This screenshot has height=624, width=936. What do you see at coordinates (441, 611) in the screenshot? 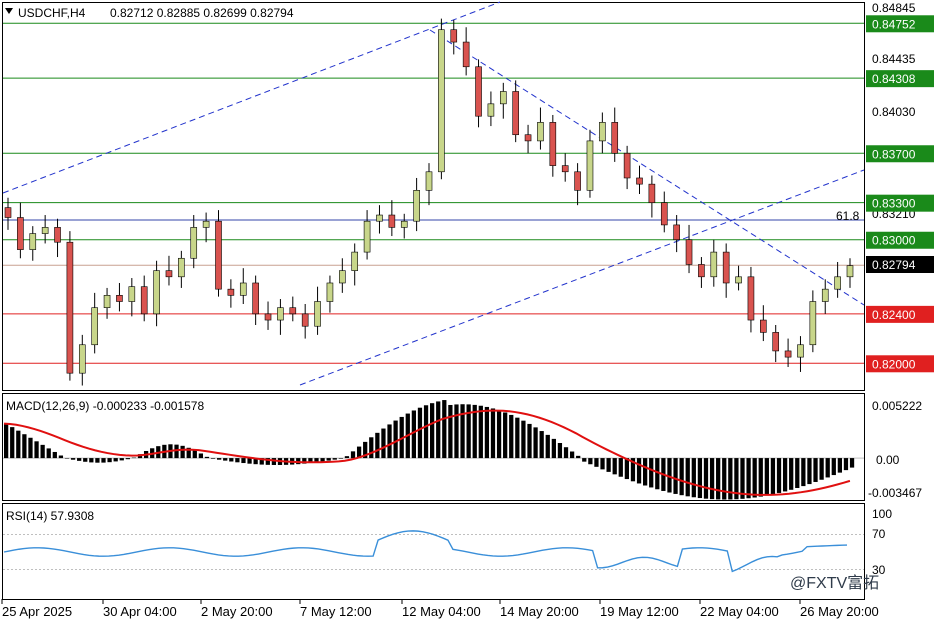
I see `time-tick-label: 12 May 04:00` at bounding box center [441, 611].